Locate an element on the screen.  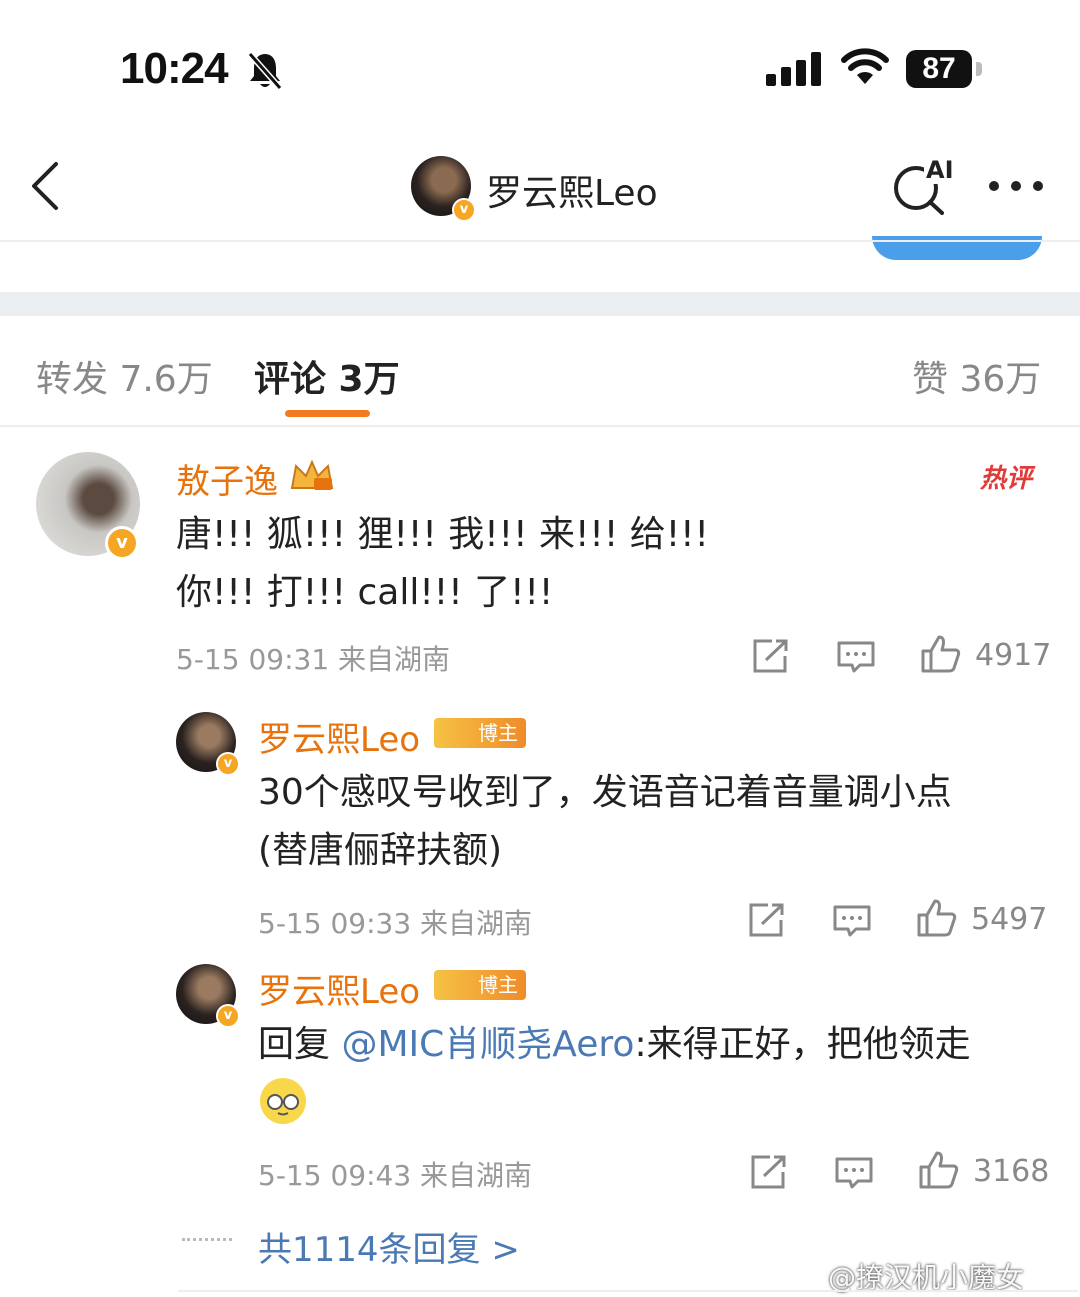
reply-meta: 5-15 09:33 来自湖南 is located at coordinates (395, 923).